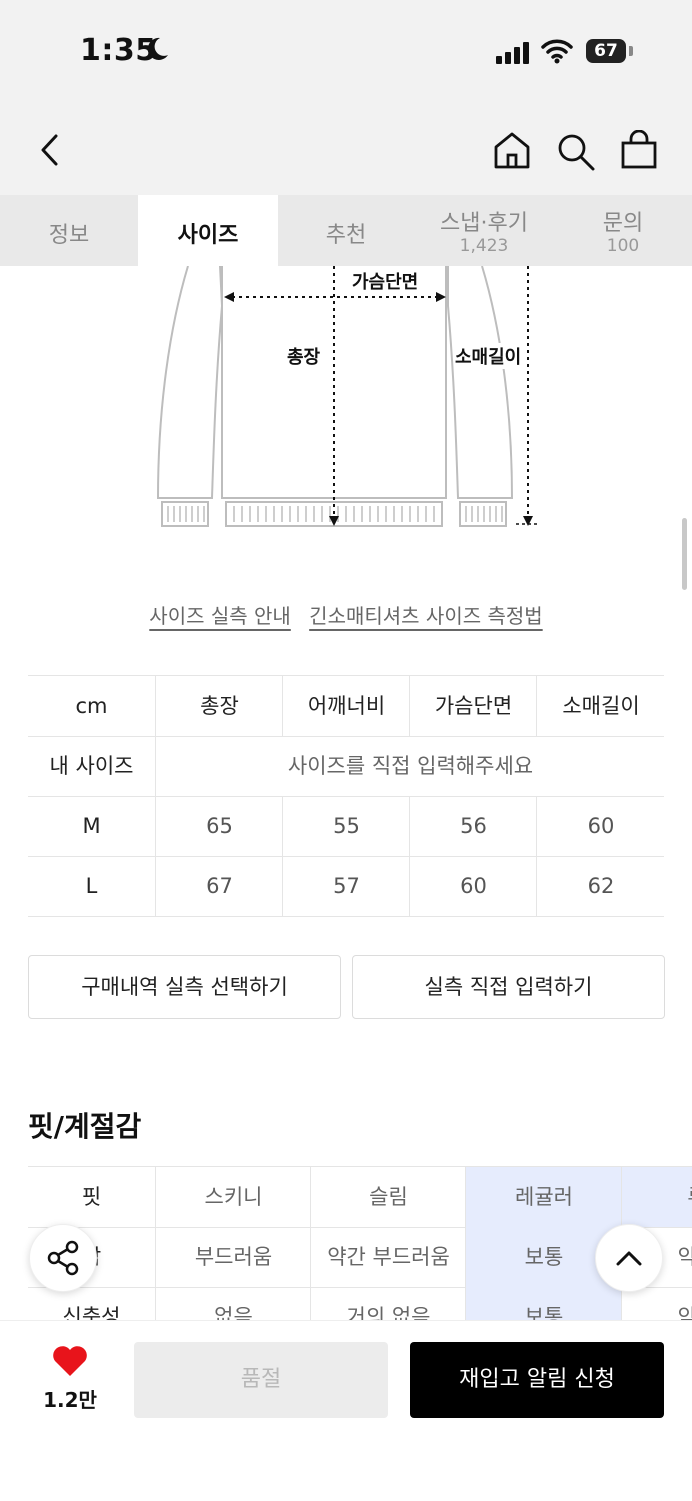  Describe the element at coordinates (576, 154) in the screenshot. I see `search-icon` at that location.